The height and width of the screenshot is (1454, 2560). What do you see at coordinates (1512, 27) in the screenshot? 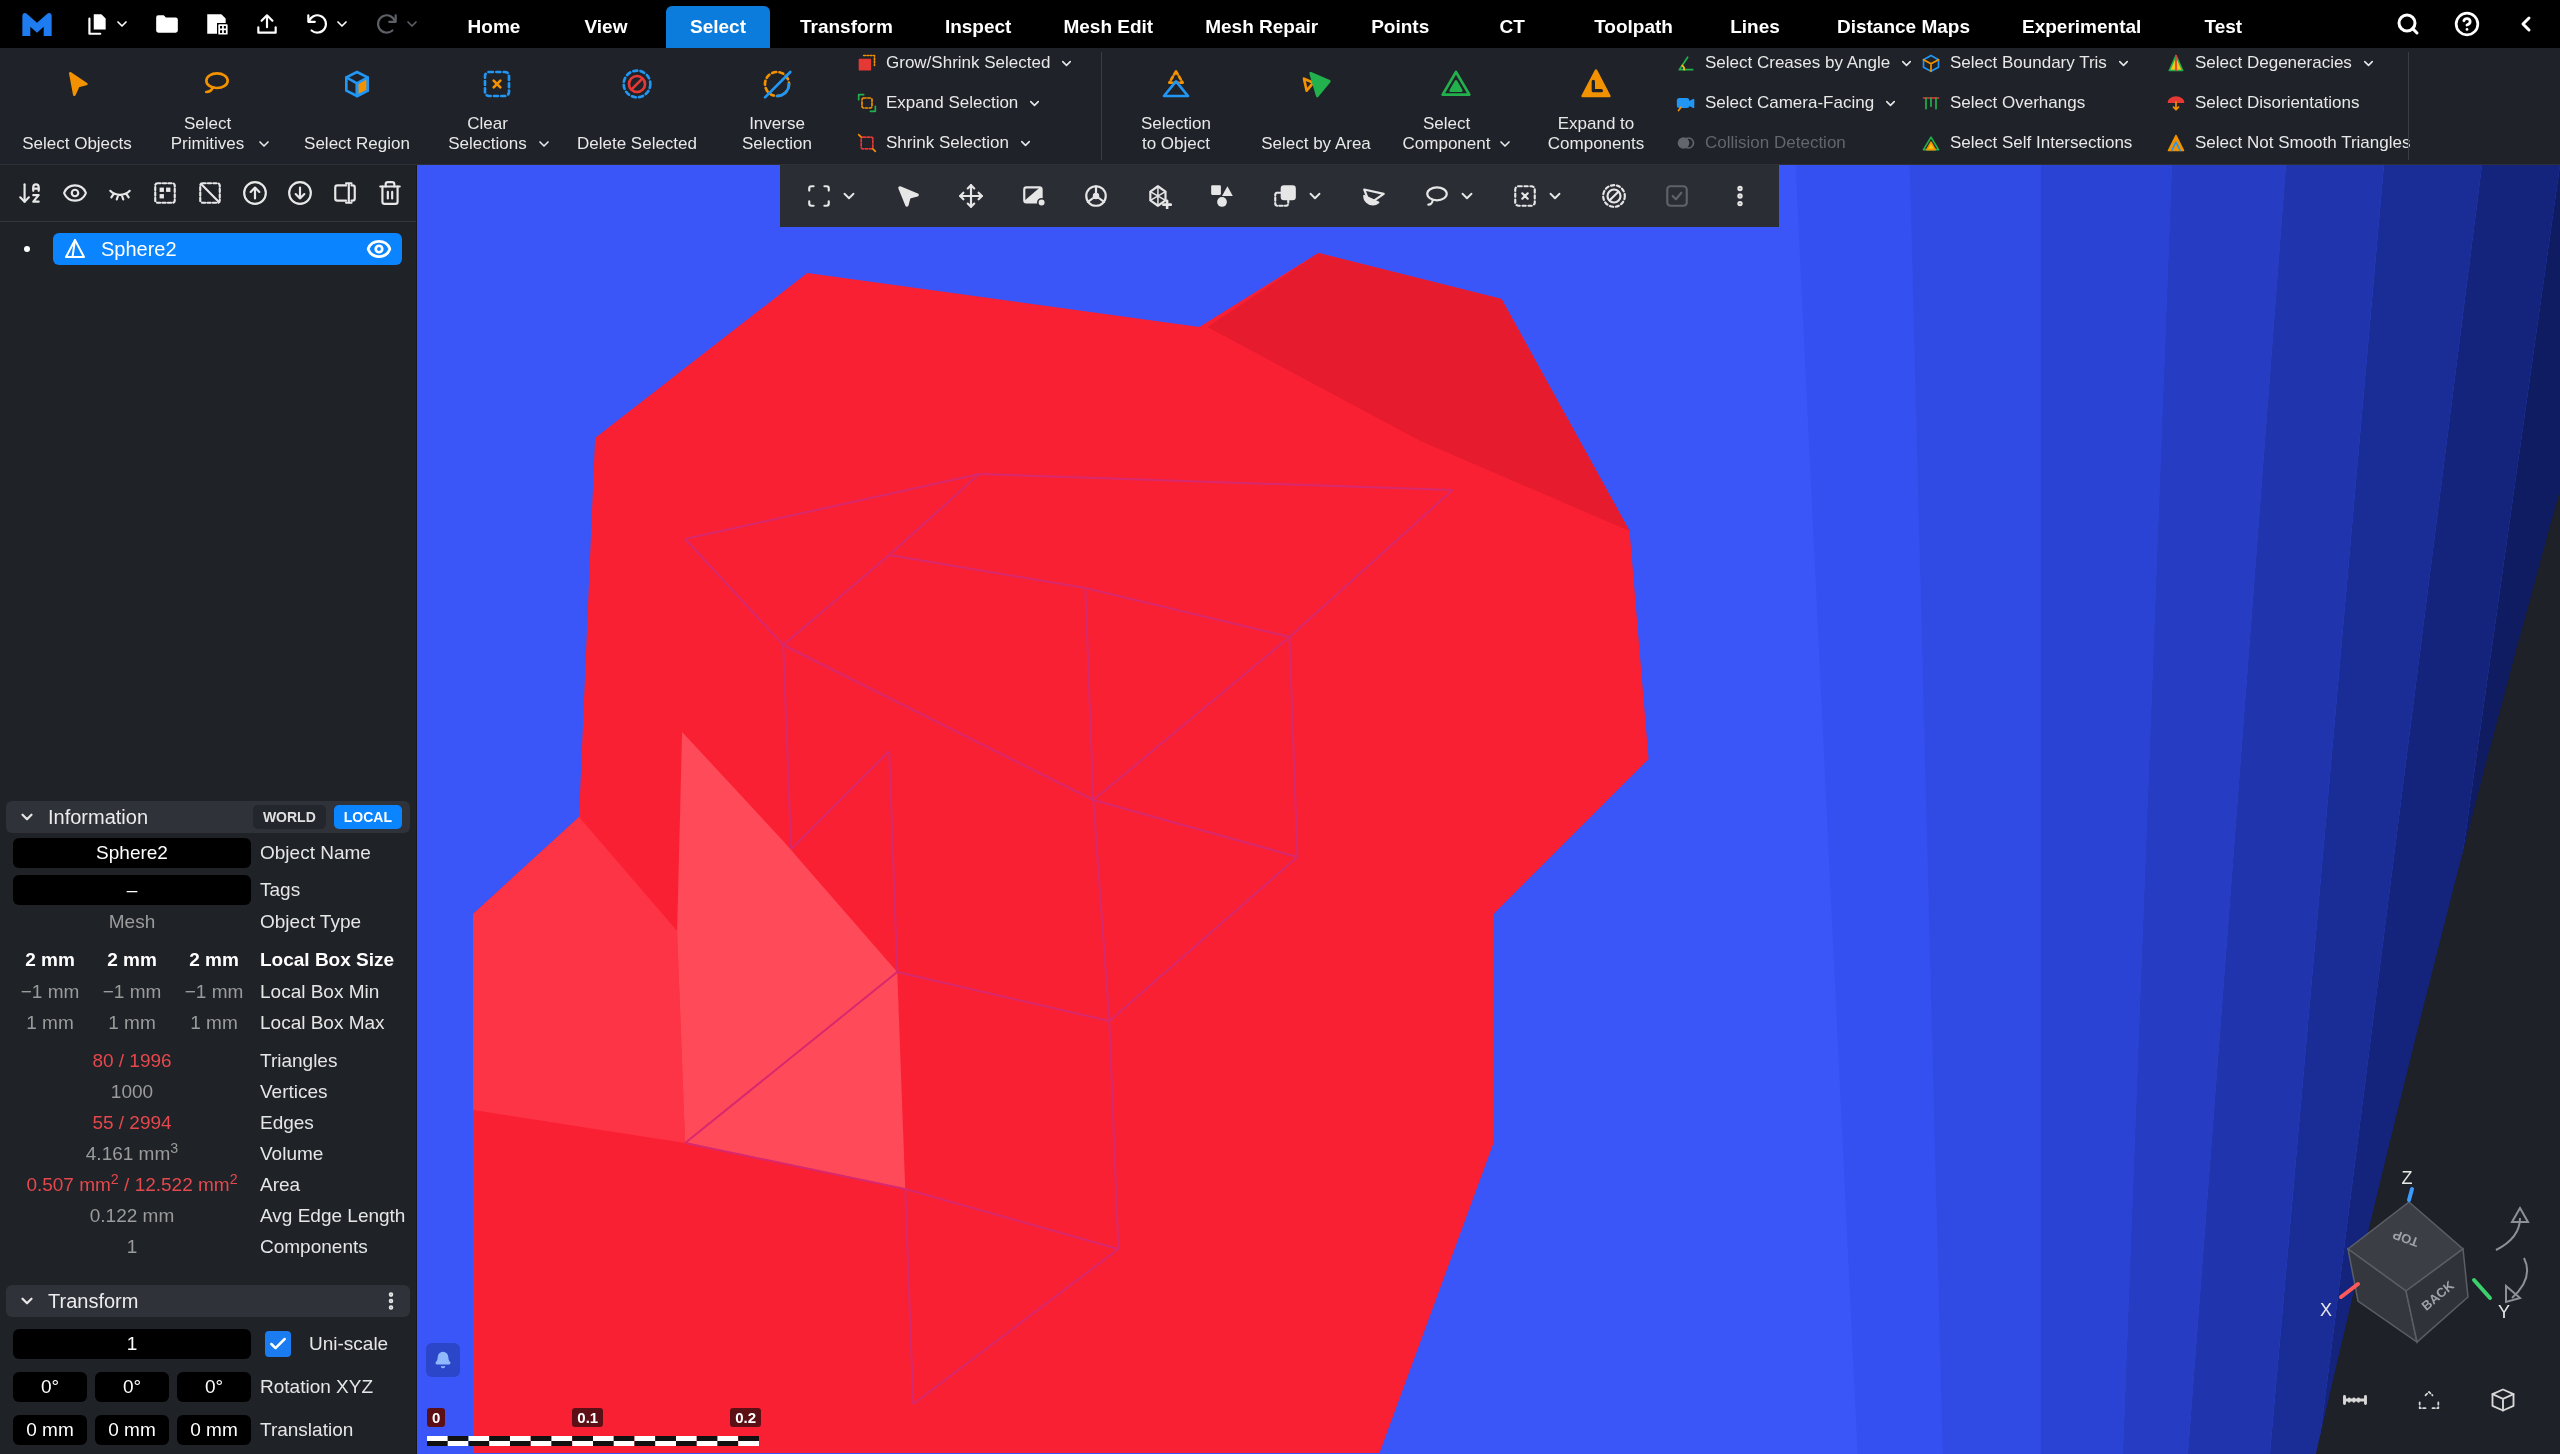
I see `menu-tab: CT` at bounding box center [1512, 27].